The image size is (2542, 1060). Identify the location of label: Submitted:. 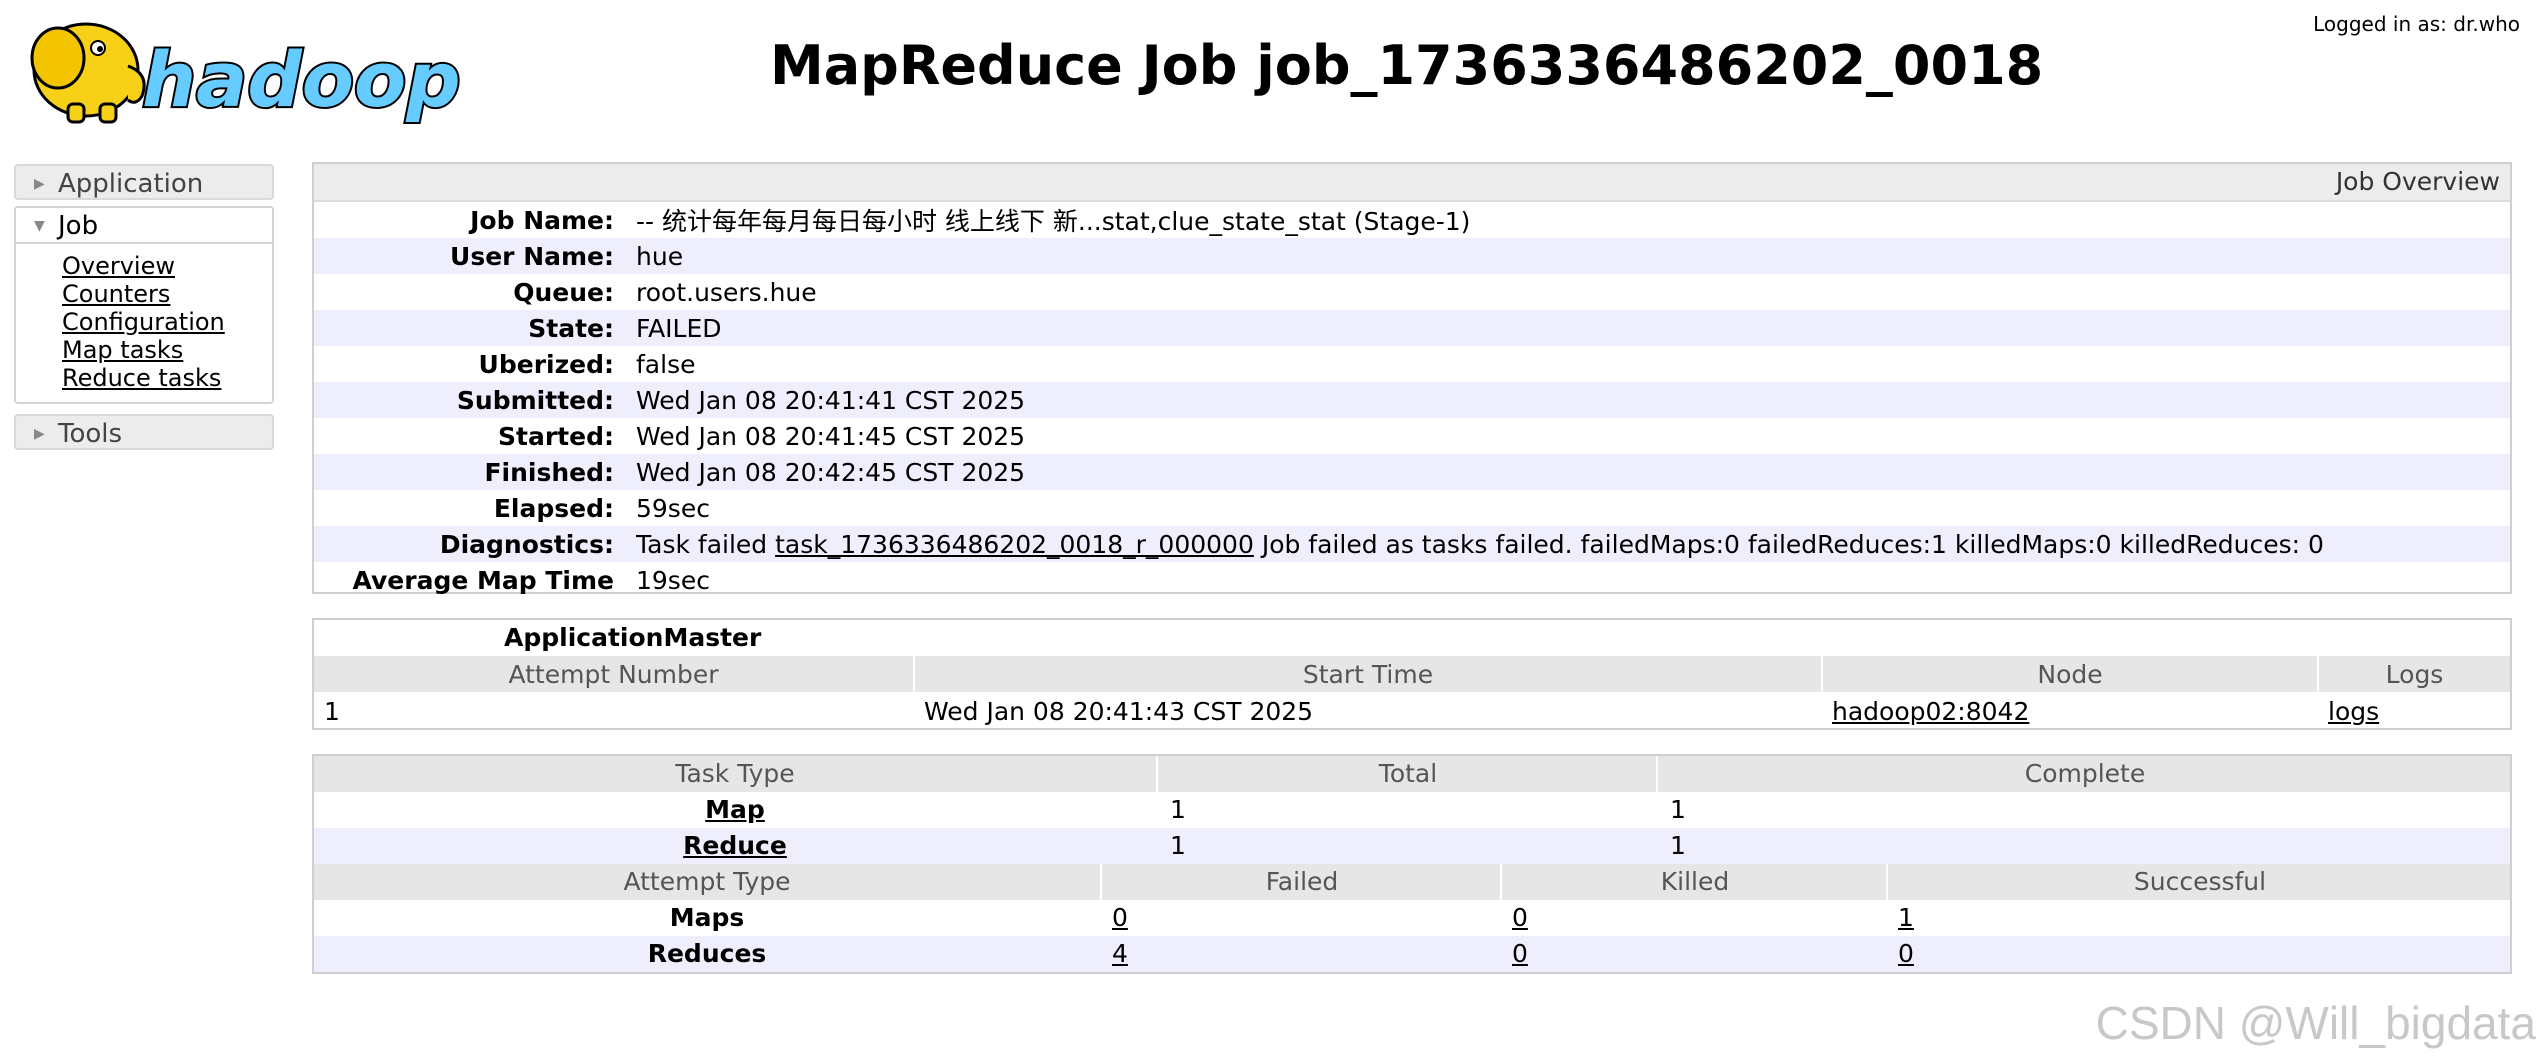
(475, 400).